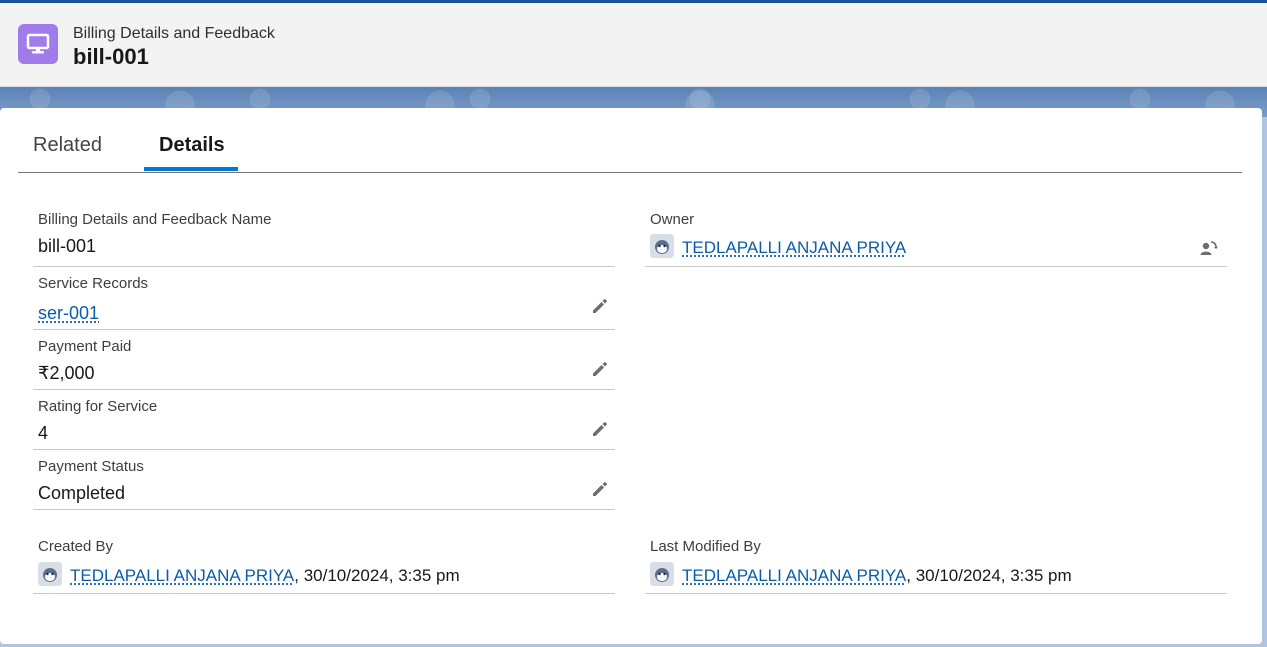  Describe the element at coordinates (67, 246) in the screenshot. I see `field-value: bill-001` at that location.